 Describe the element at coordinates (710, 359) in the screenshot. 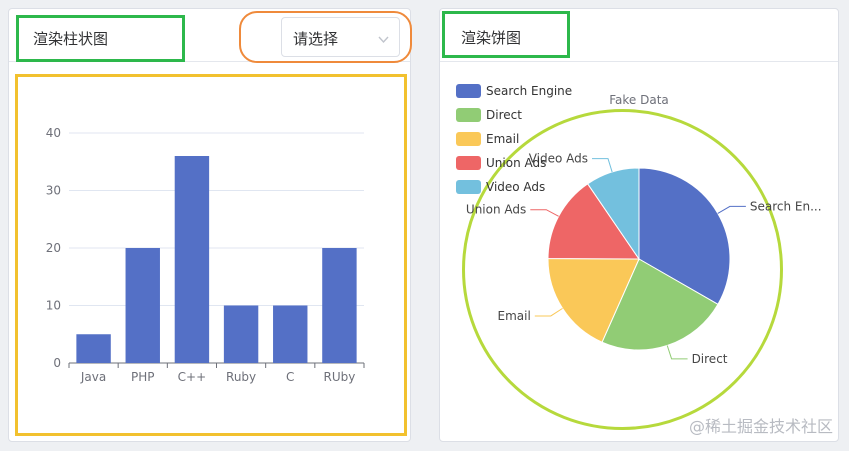

I see `pie-slice-label: Direct` at that location.